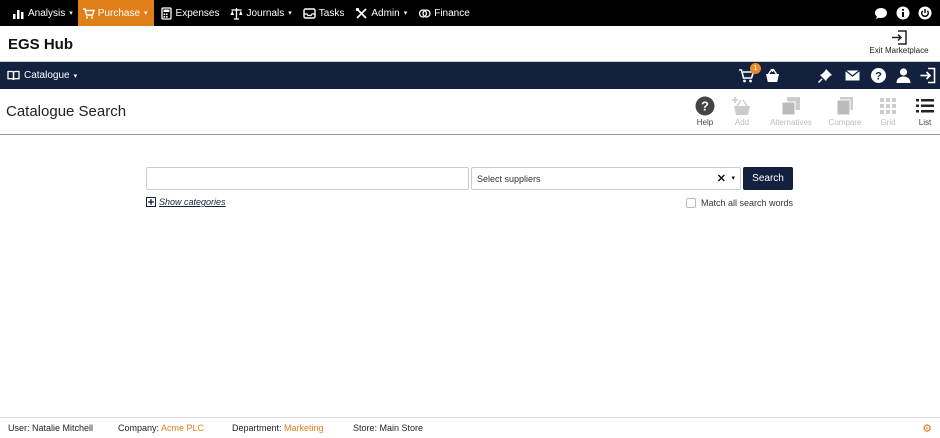 The height and width of the screenshot is (438, 940). I want to click on nav-journals: Journals ▾, so click(260, 13).